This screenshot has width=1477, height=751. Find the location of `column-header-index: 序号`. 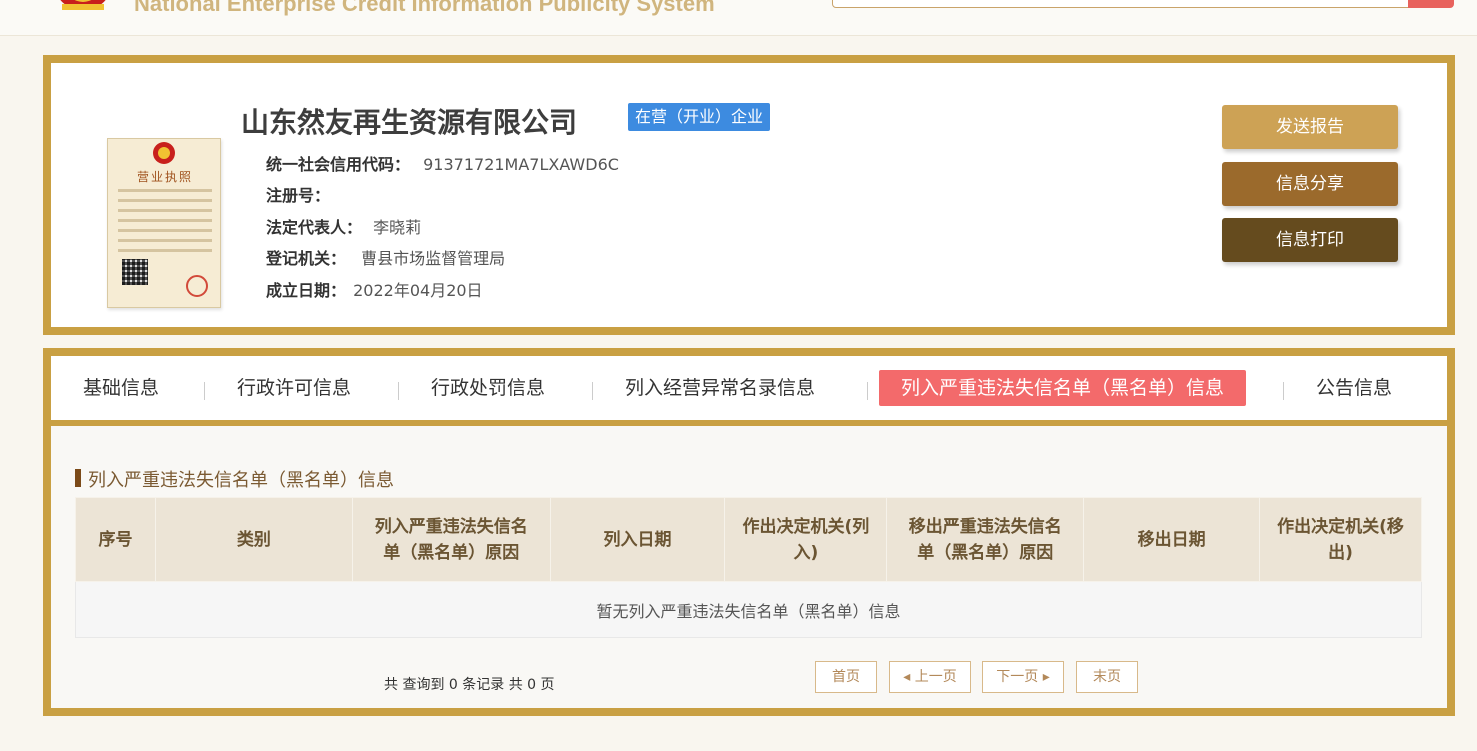

column-header-index: 序号 is located at coordinates (115, 539).